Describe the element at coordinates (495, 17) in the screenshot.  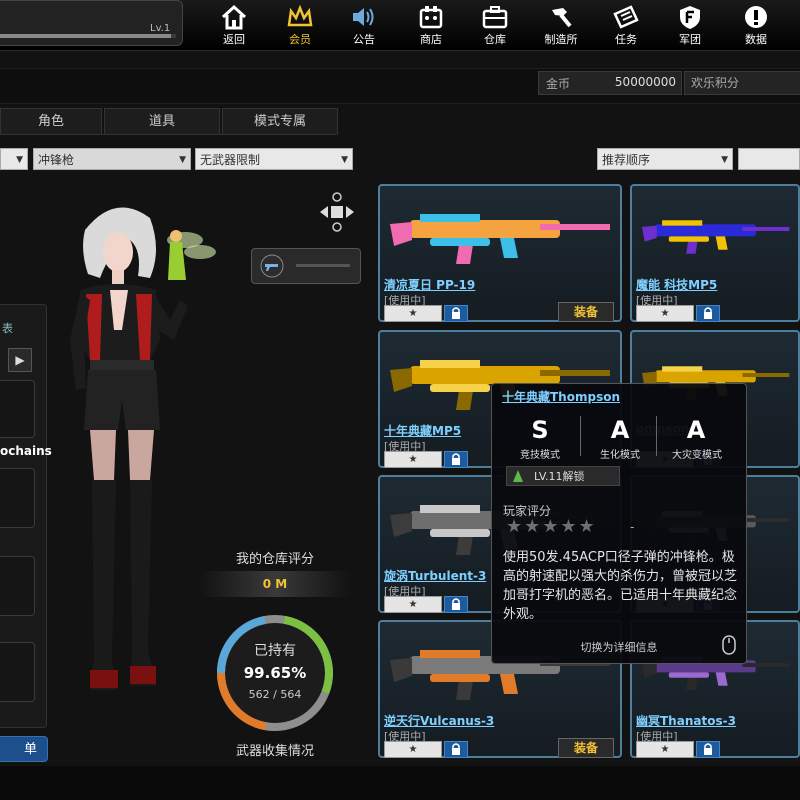
I see `briefcase-icon` at that location.